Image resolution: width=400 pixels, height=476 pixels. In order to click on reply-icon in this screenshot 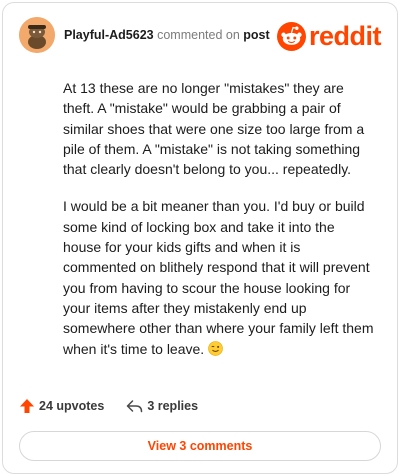, I will do `click(135, 406)`.